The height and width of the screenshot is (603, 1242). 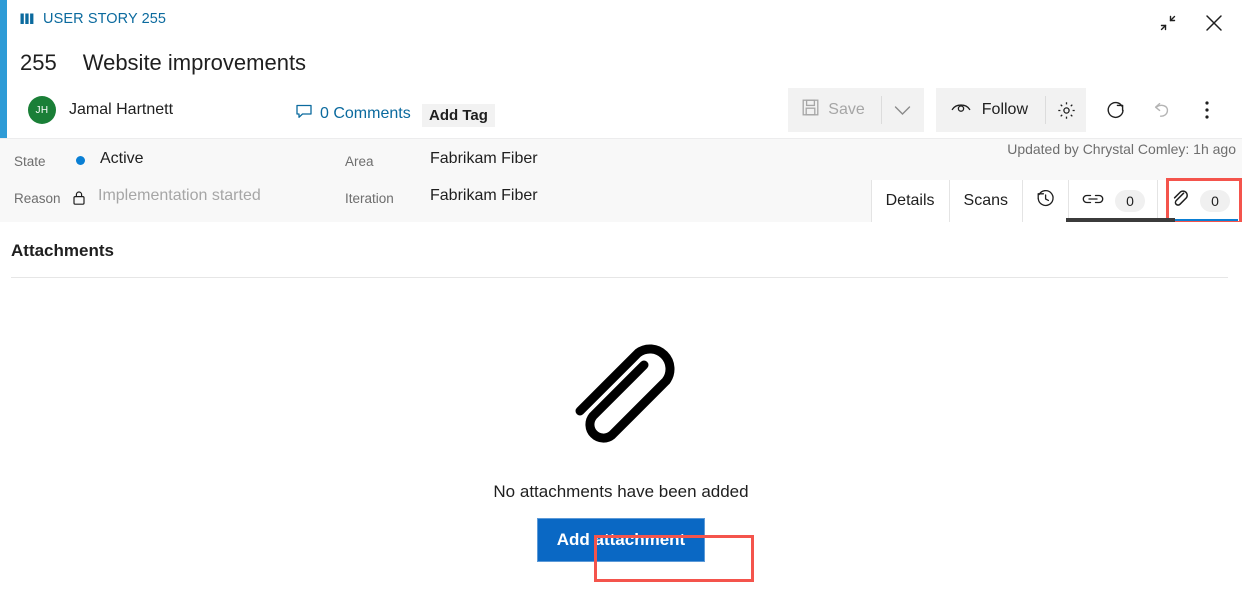 I want to click on reason-label: Reason, so click(x=37, y=198).